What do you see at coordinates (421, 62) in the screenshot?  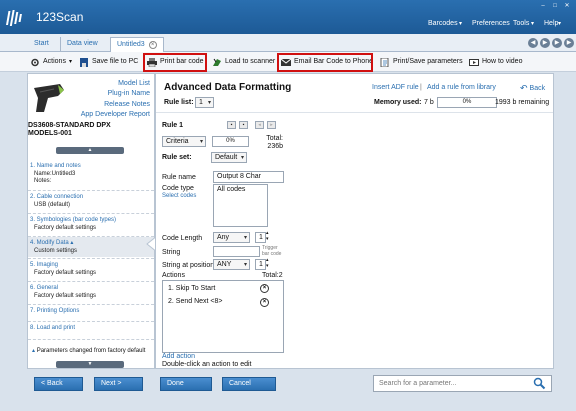 I see `print-save-button: Print/Save parameters` at bounding box center [421, 62].